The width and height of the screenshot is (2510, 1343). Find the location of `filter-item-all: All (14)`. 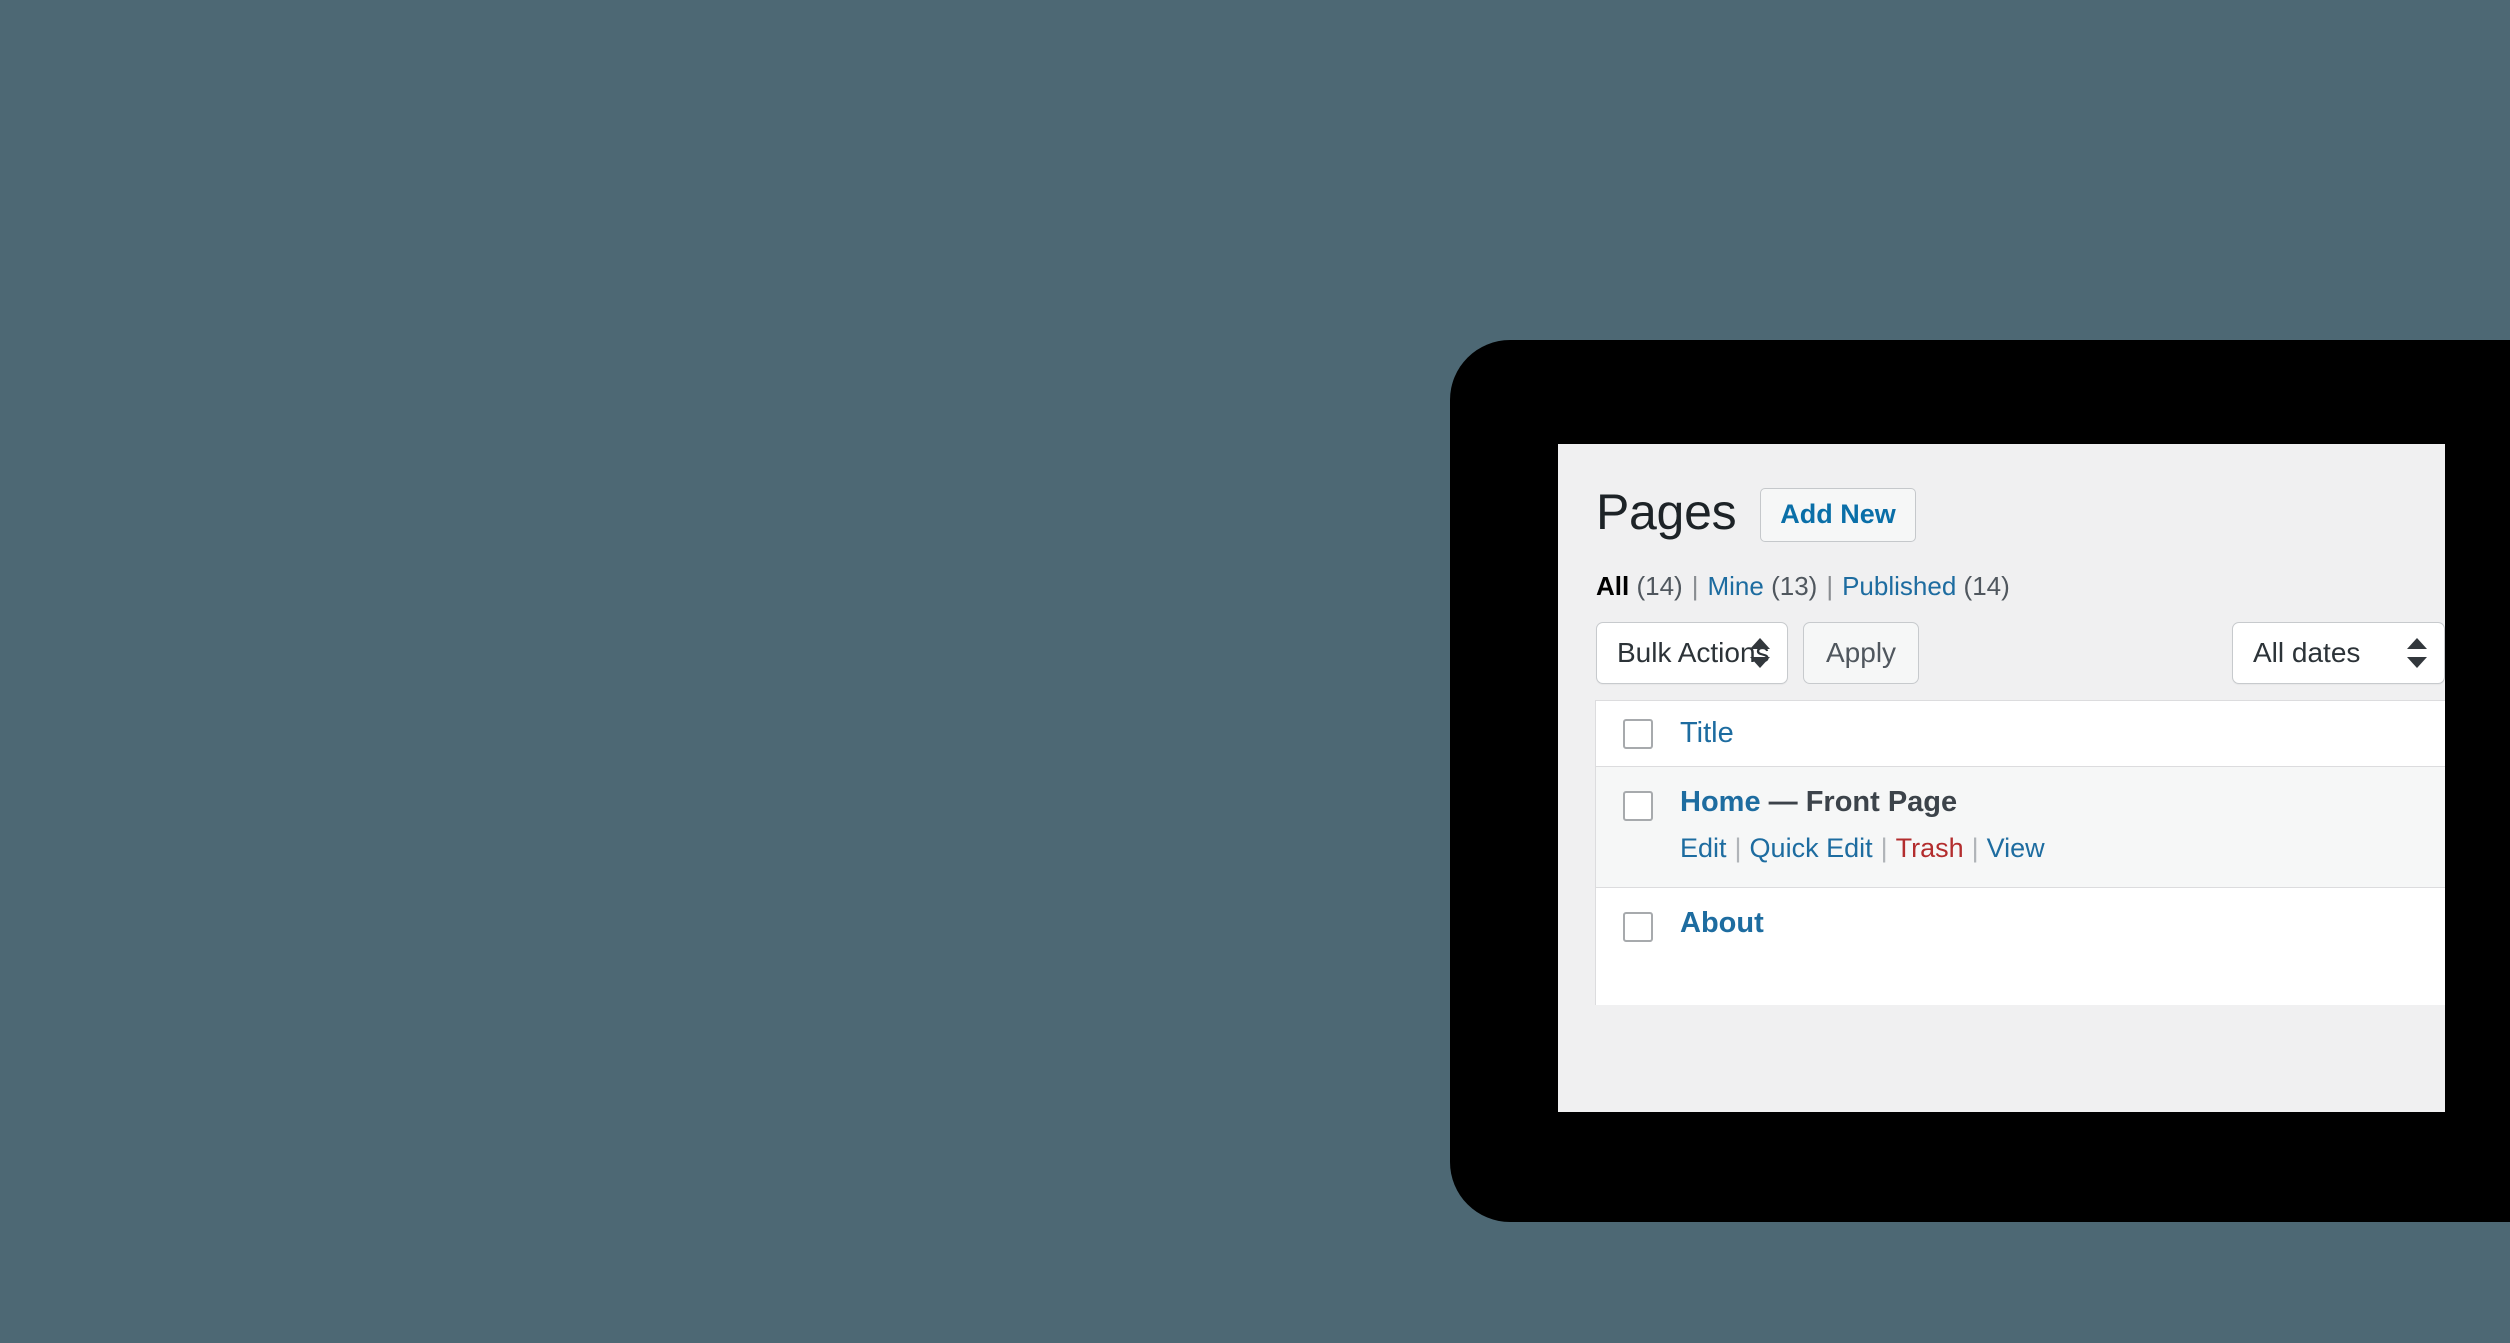

filter-item-all: All (14) is located at coordinates (1639, 586).